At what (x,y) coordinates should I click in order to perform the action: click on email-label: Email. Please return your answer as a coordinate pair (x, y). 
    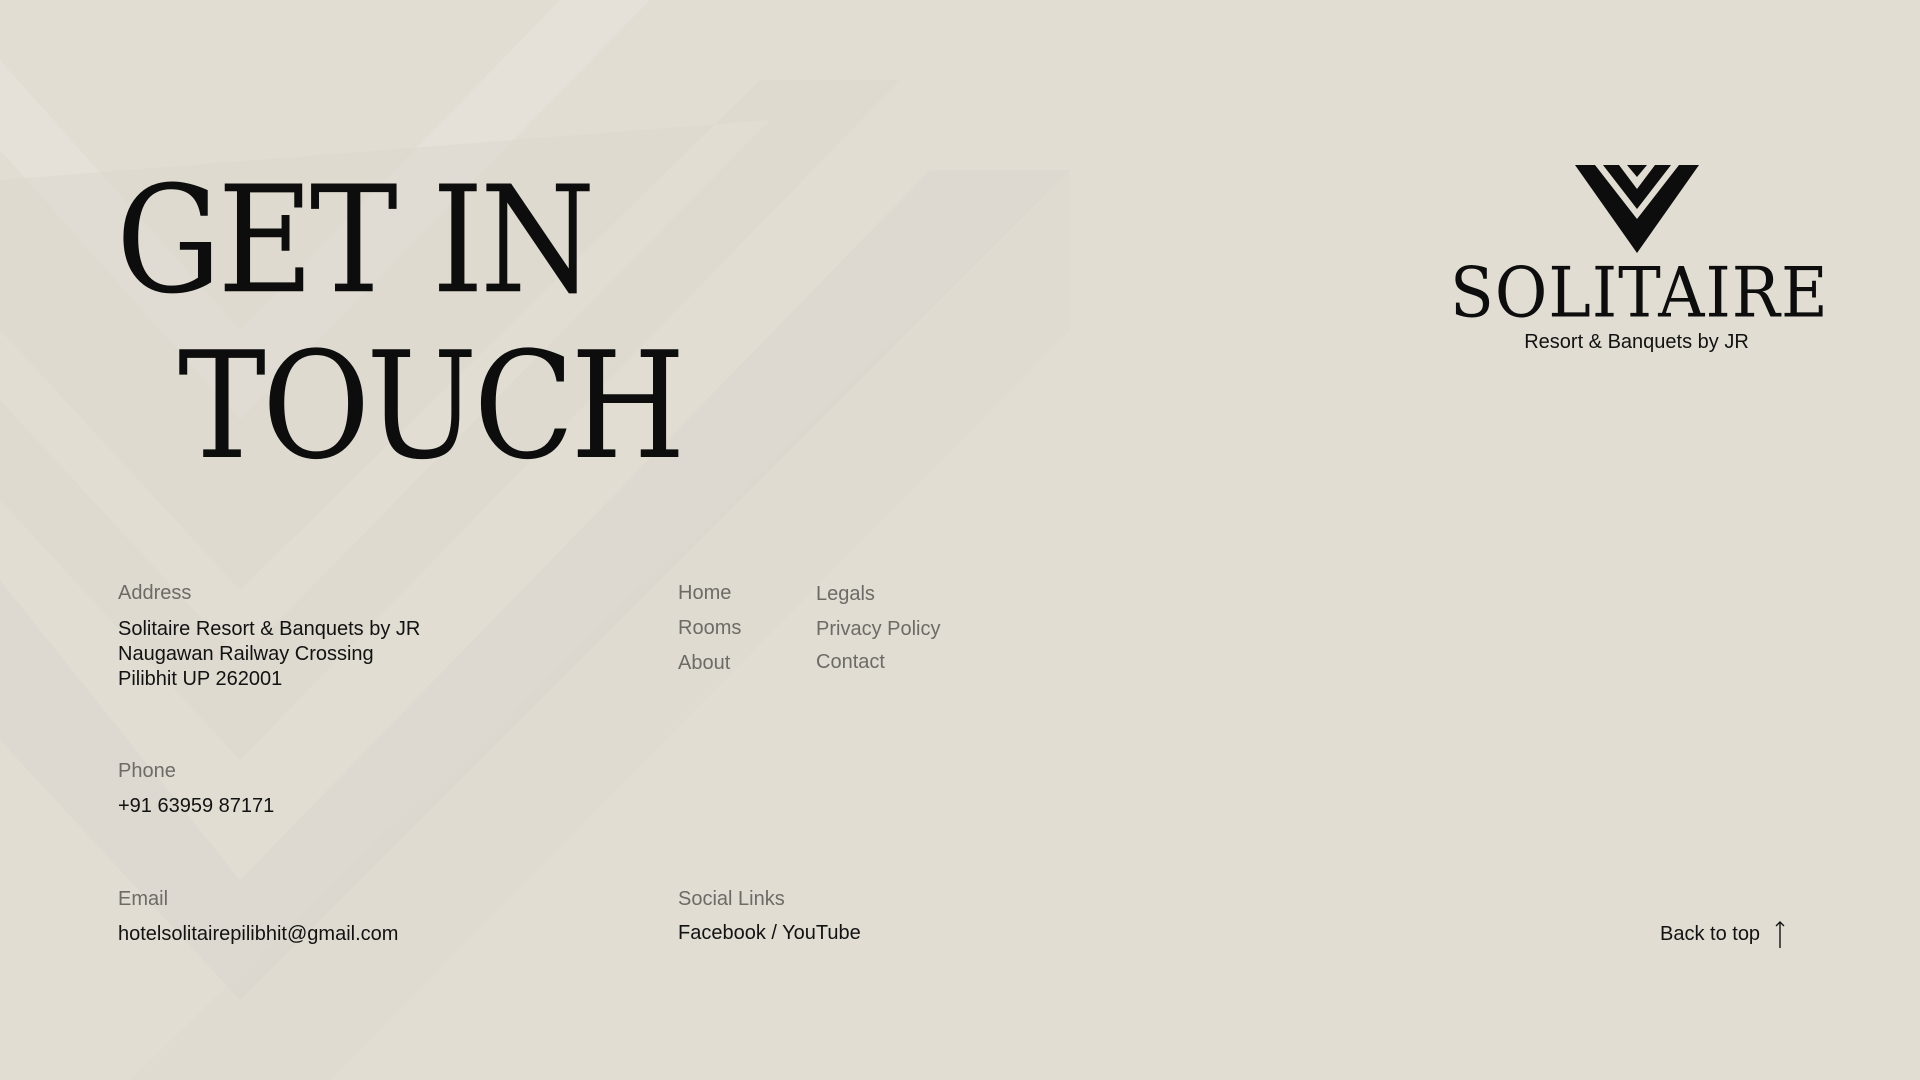
    Looking at the image, I should click on (143, 899).